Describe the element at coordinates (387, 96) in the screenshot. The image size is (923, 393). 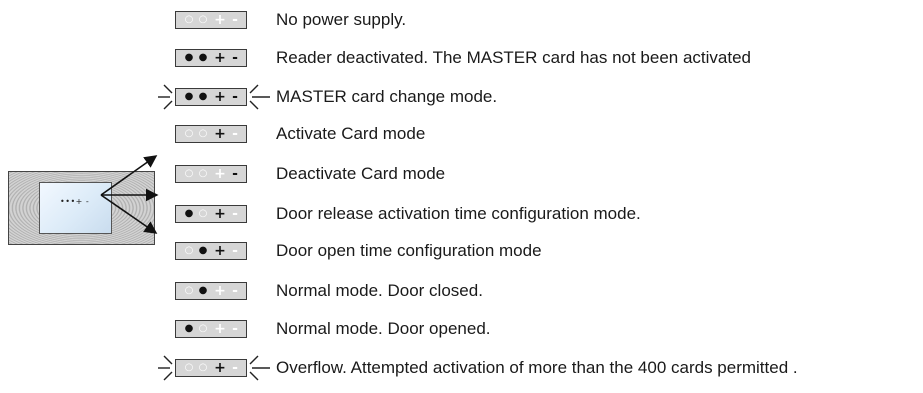
I see `led-state-description: MASTER card change mode.` at that location.